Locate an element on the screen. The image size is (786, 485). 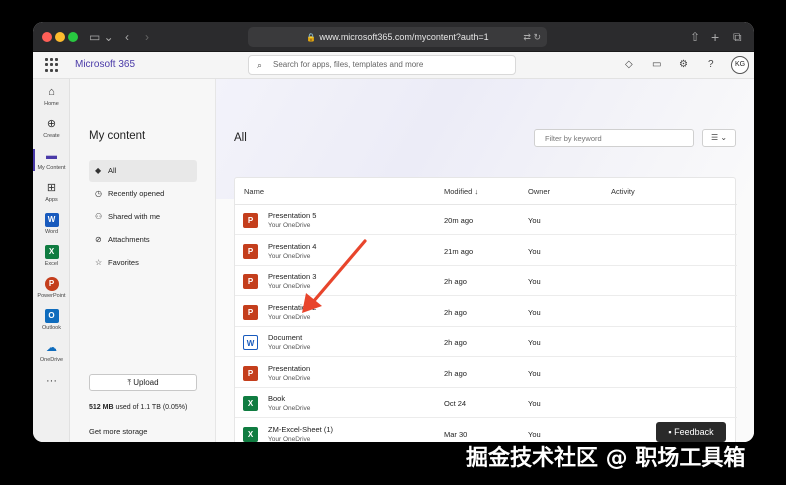
nav-label: All is located at coordinates (112, 170).